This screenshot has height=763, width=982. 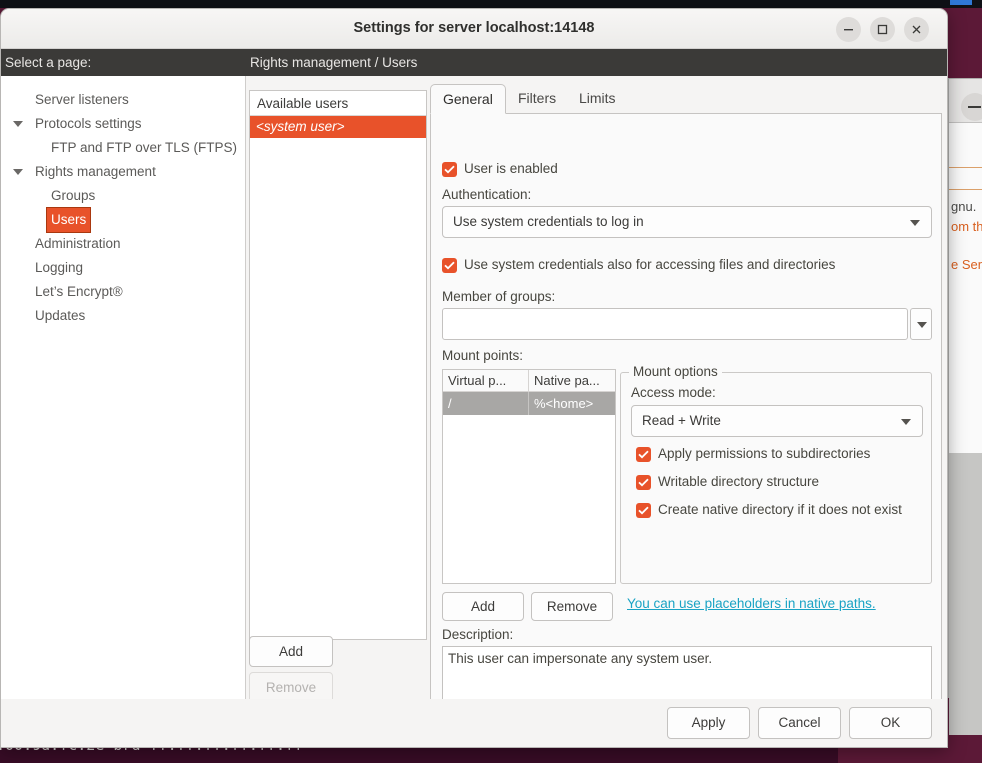 I want to click on available-users-header: Available users, so click(x=338, y=103).